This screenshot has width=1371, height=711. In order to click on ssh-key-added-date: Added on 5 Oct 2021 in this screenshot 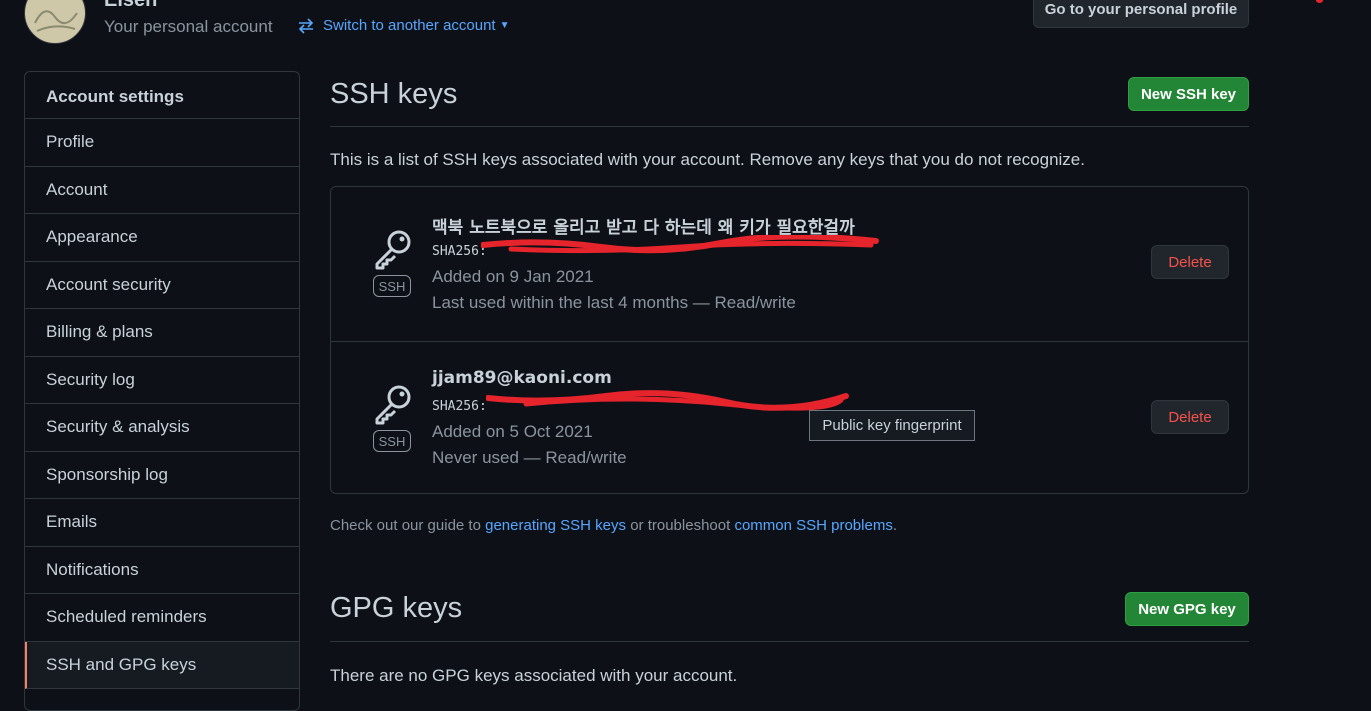, I will do `click(512, 431)`.